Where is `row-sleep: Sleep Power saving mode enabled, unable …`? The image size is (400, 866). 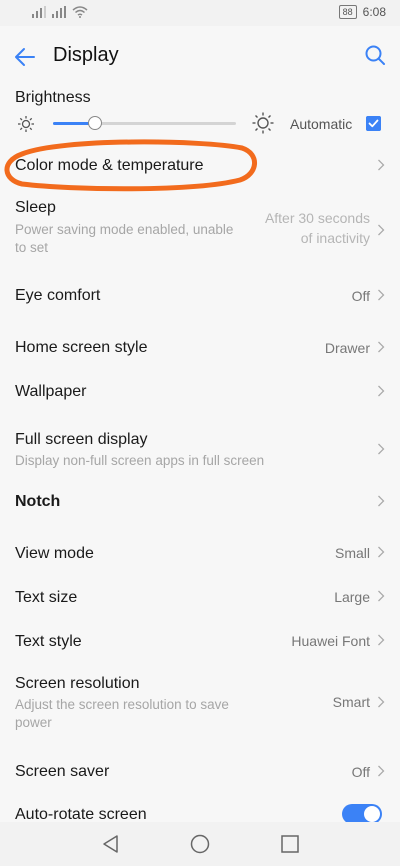
row-sleep: Sleep Power saving mode enabled, unable … is located at coordinates (200, 230).